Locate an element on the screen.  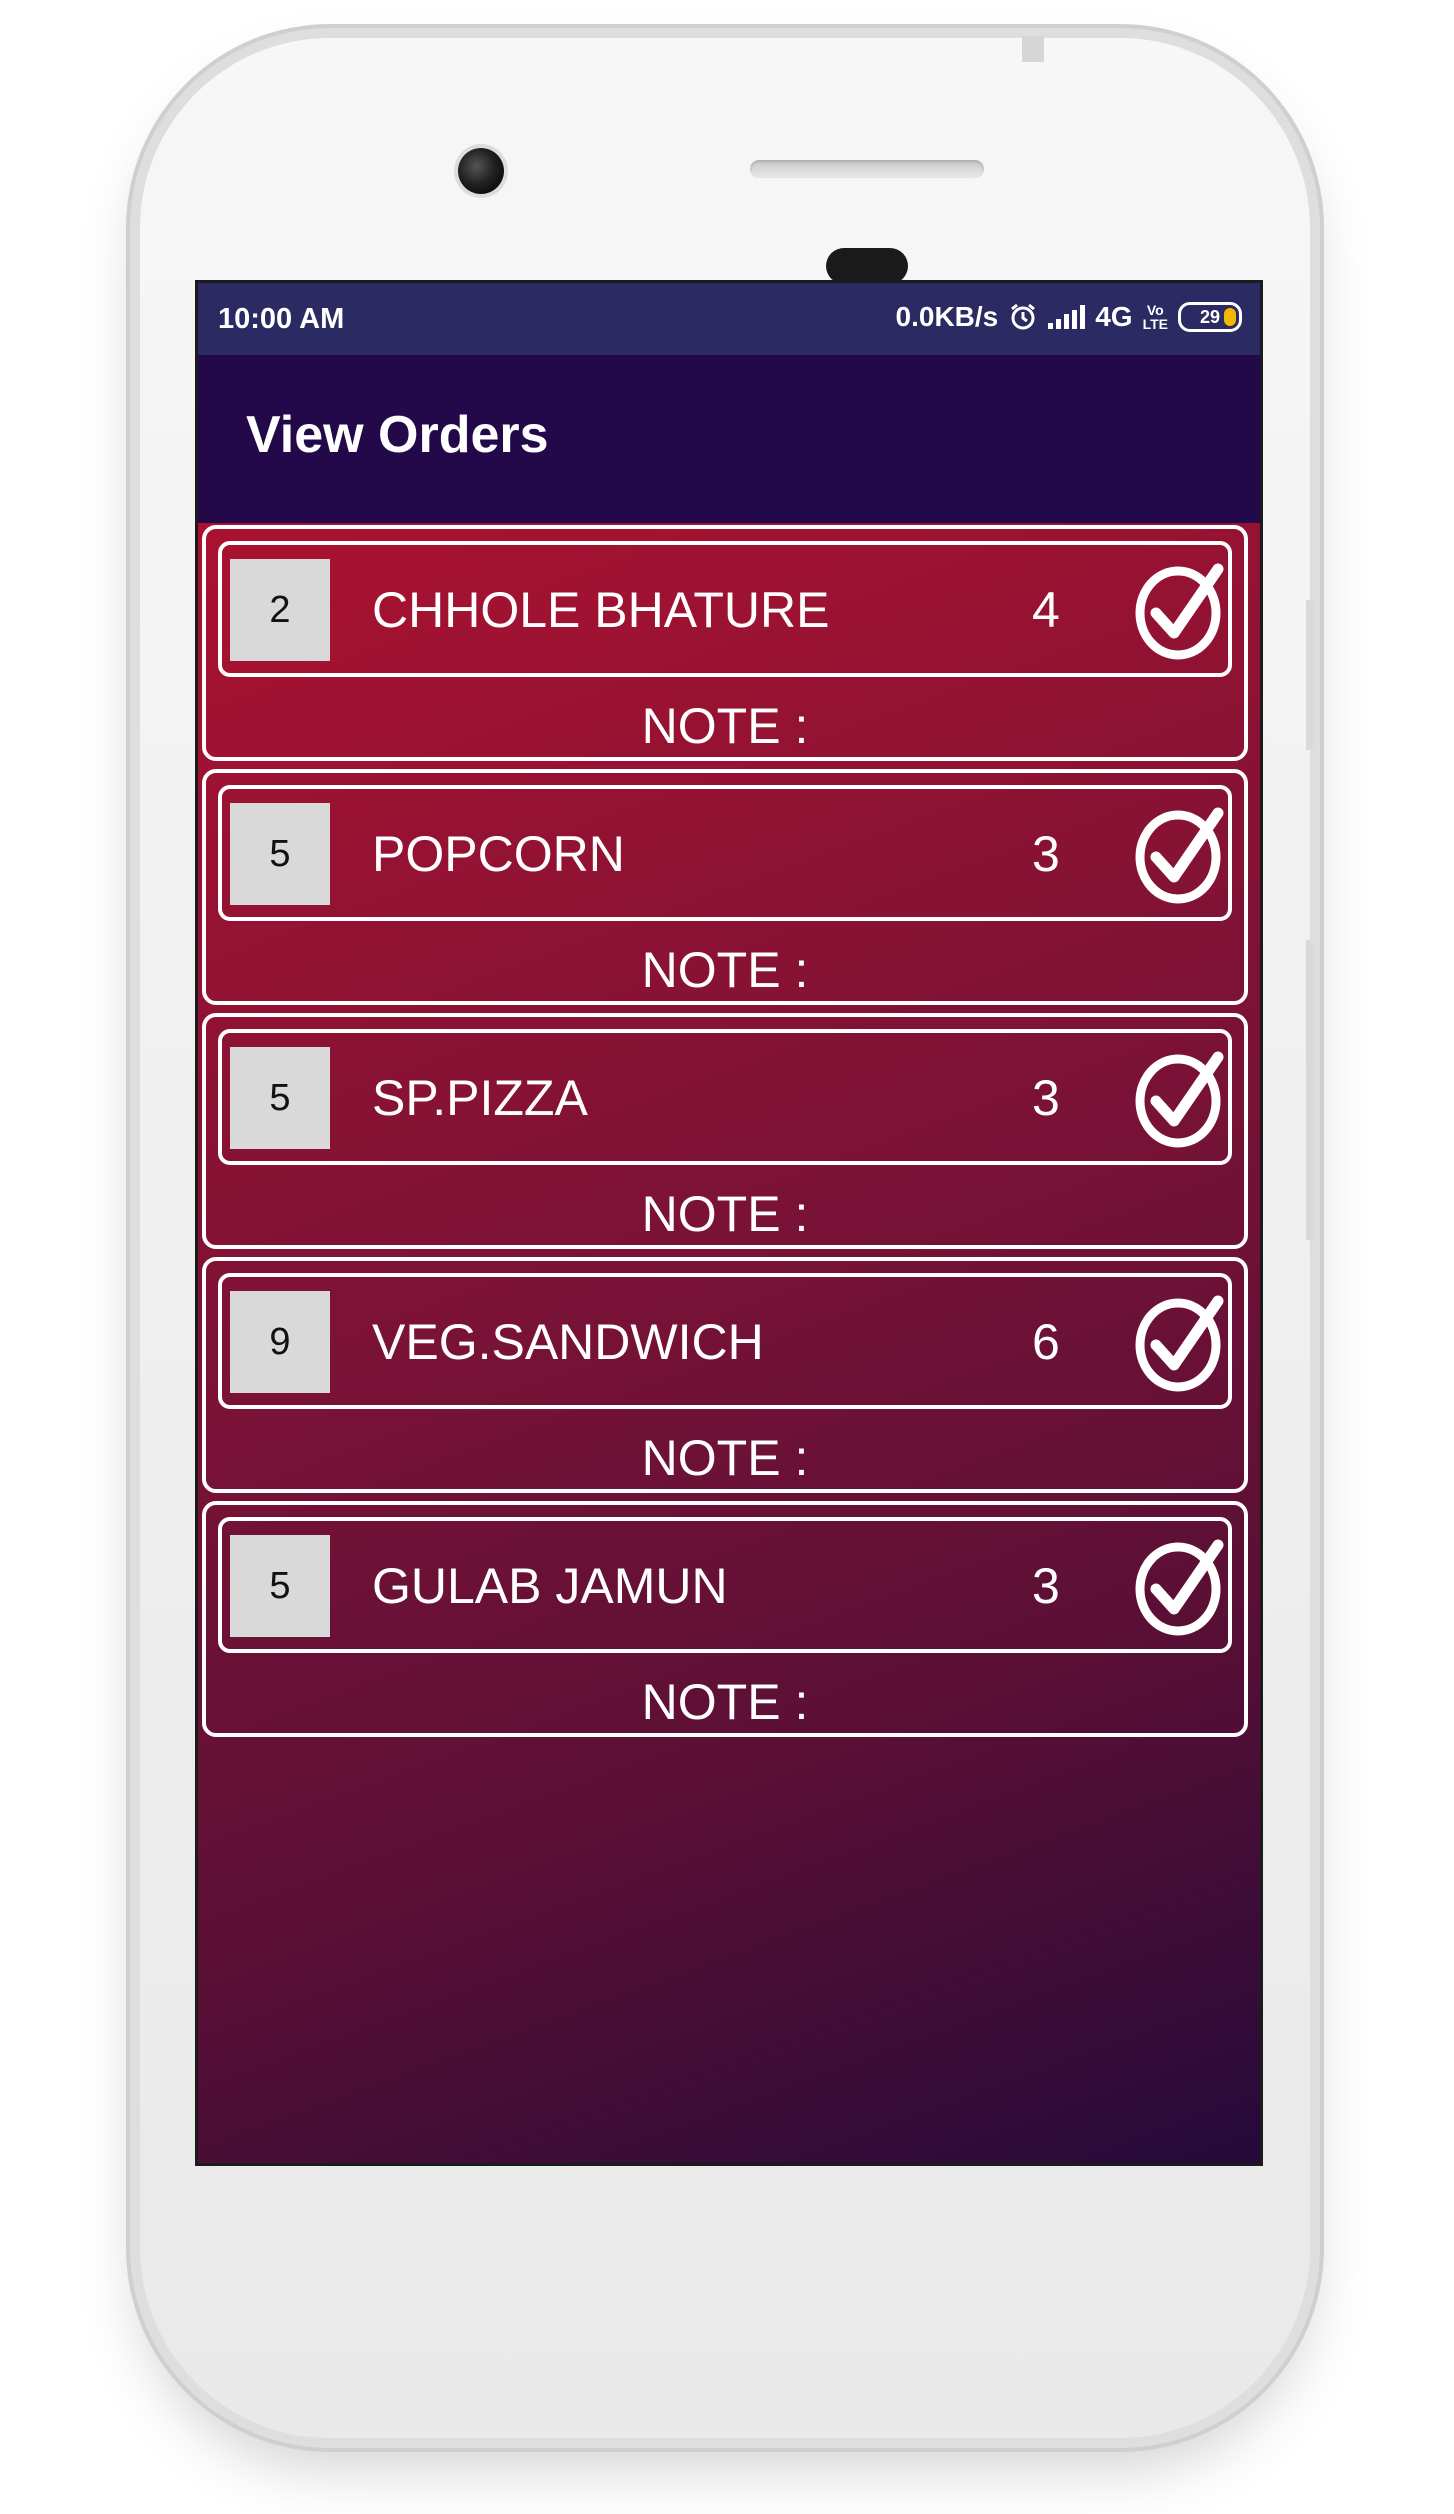
table-number: 9 is located at coordinates (280, 1342).